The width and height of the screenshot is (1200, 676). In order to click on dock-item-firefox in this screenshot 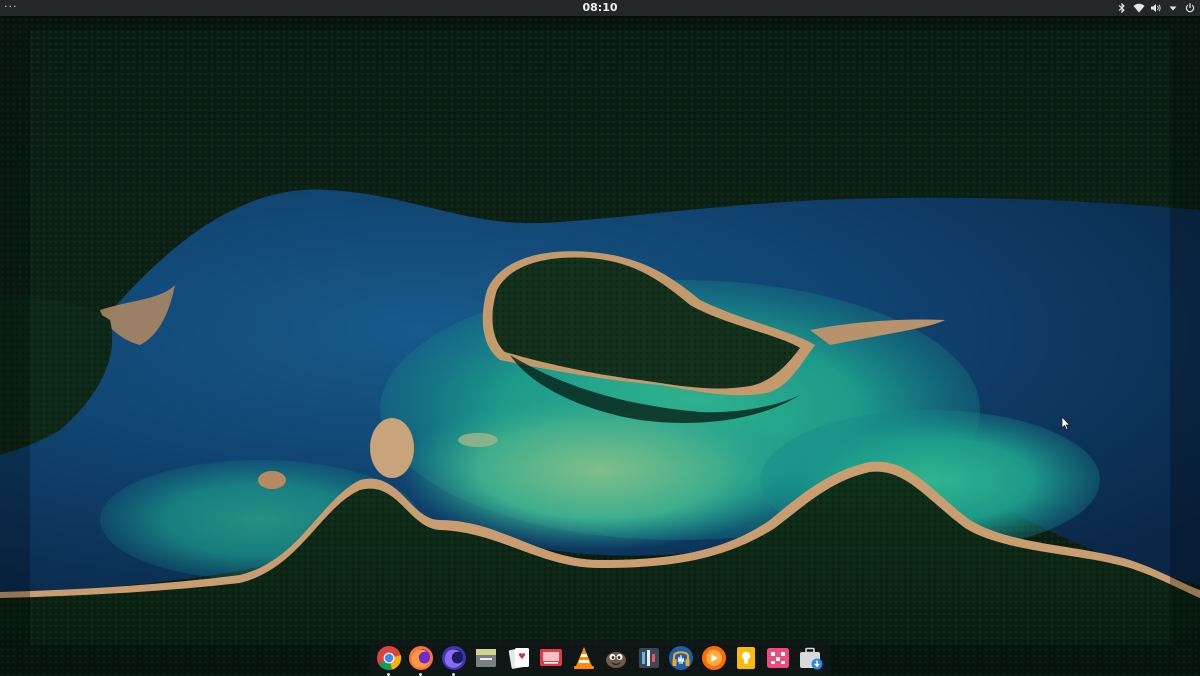, I will do `click(421, 660)`.